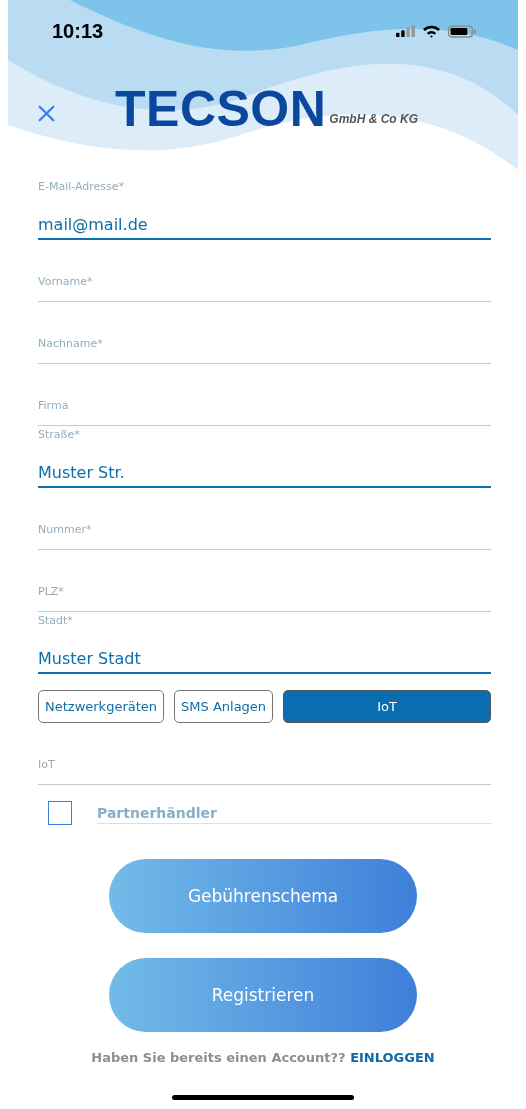 Image resolution: width=526 pixels, height=1109 pixels. Describe the element at coordinates (101, 706) in the screenshot. I see `category-button: Netzwerkgeräten` at that location.